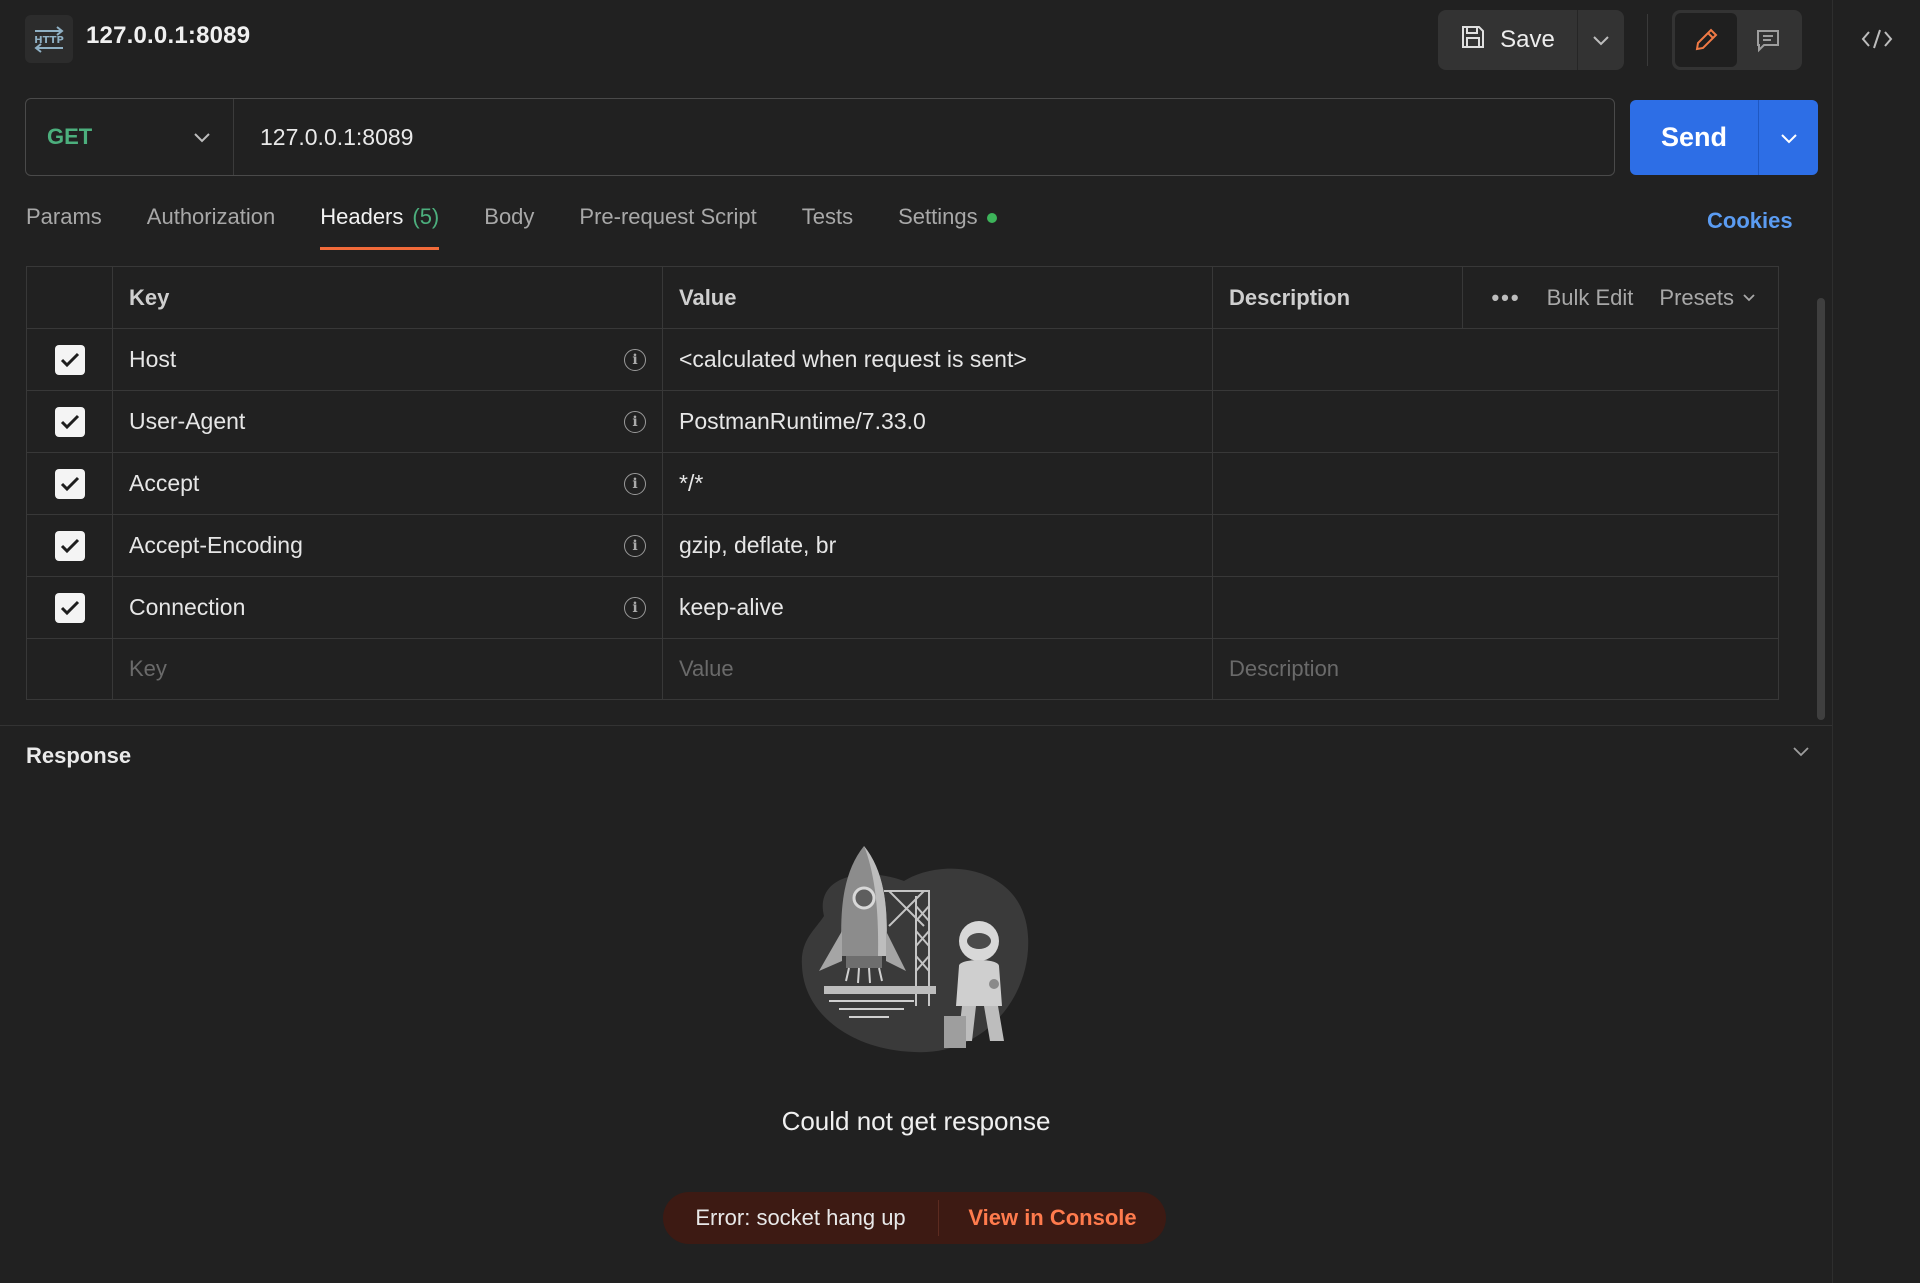 The height and width of the screenshot is (1283, 1920). Describe the element at coordinates (187, 421) in the screenshot. I see `header-key: User-Agent` at that location.